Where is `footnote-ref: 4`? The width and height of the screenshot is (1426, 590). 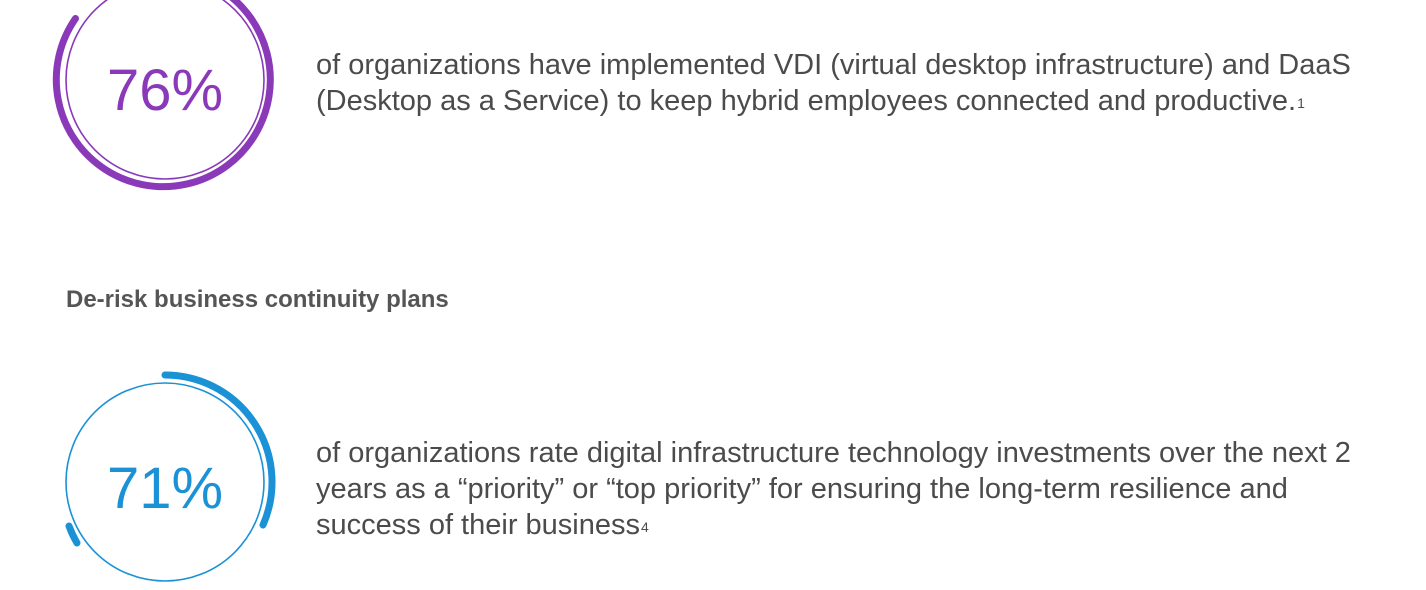 footnote-ref: 4 is located at coordinates (644, 527).